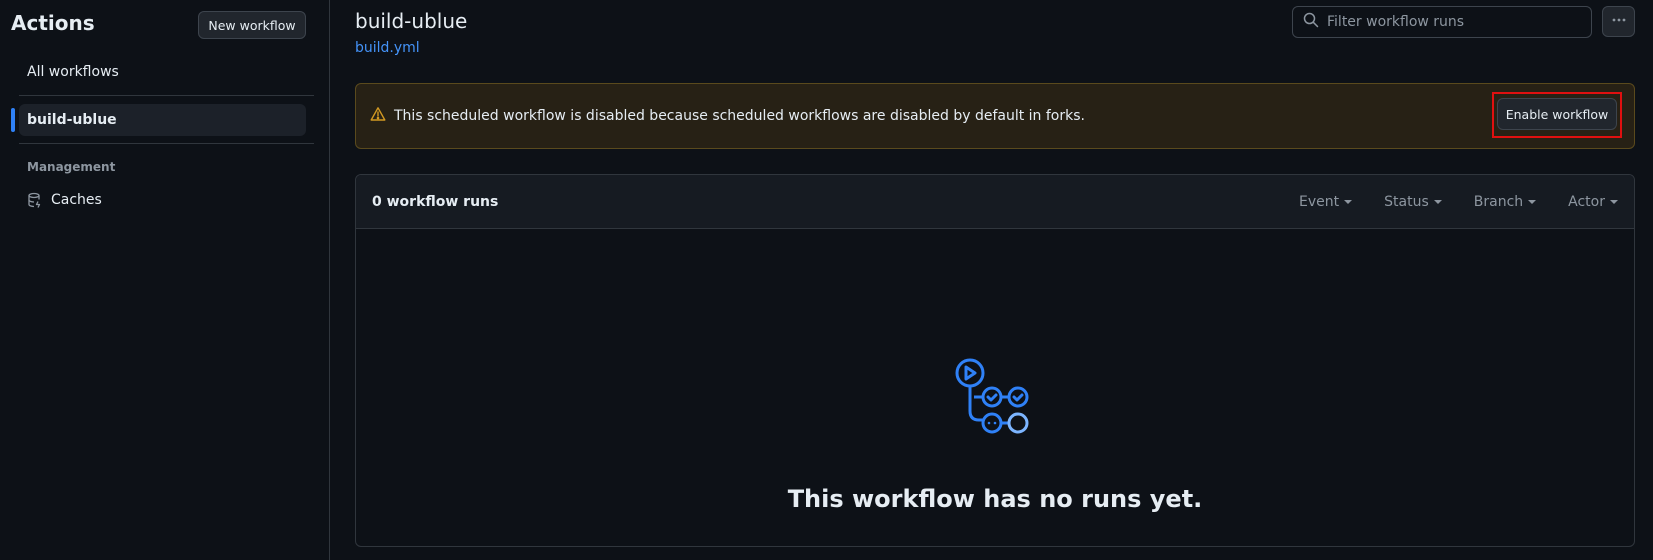  What do you see at coordinates (35, 200) in the screenshot?
I see `database-icon` at bounding box center [35, 200].